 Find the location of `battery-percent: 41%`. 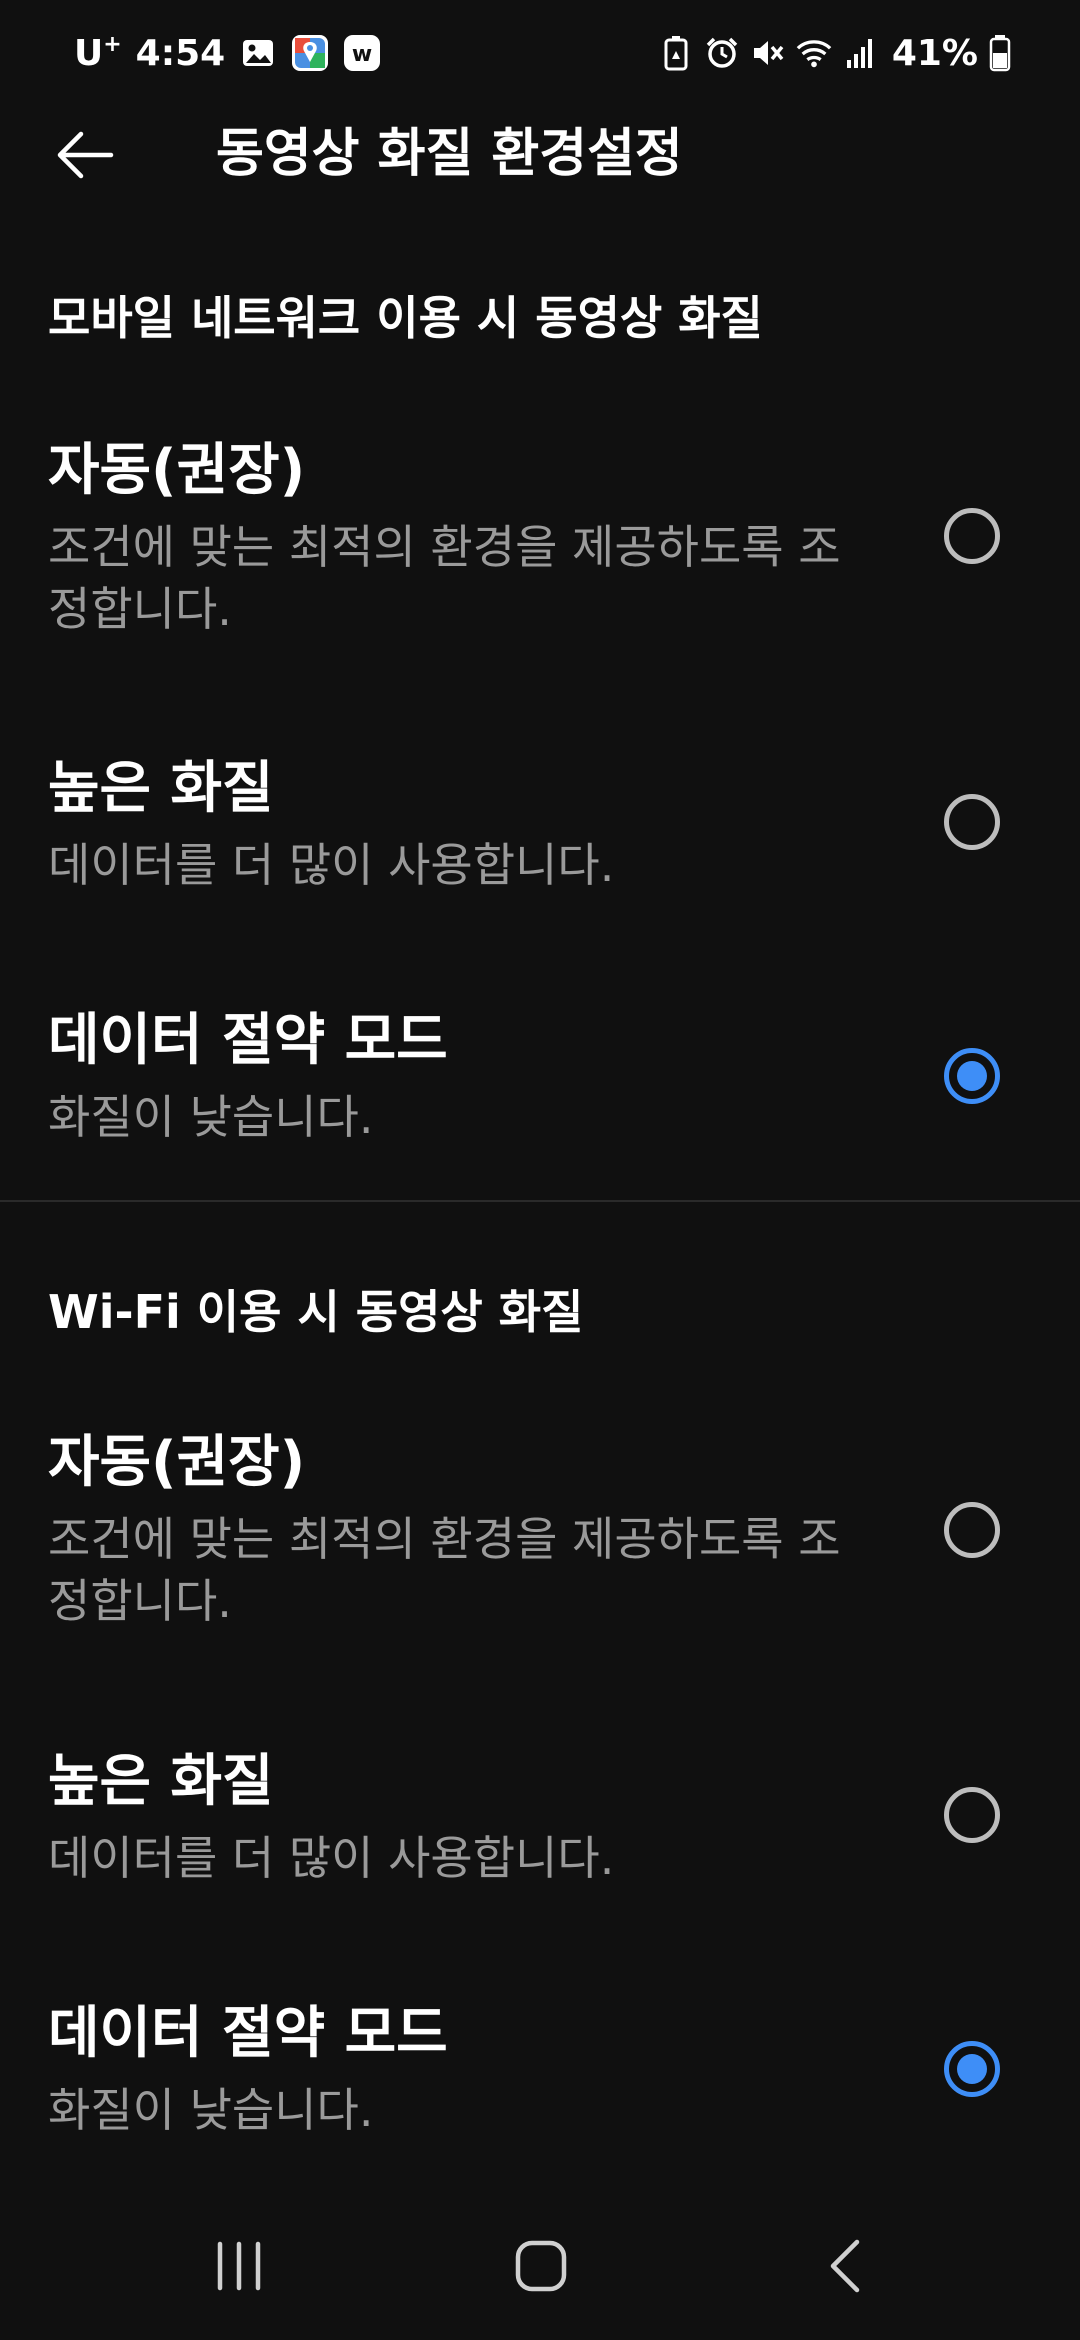

battery-percent: 41% is located at coordinates (934, 53).